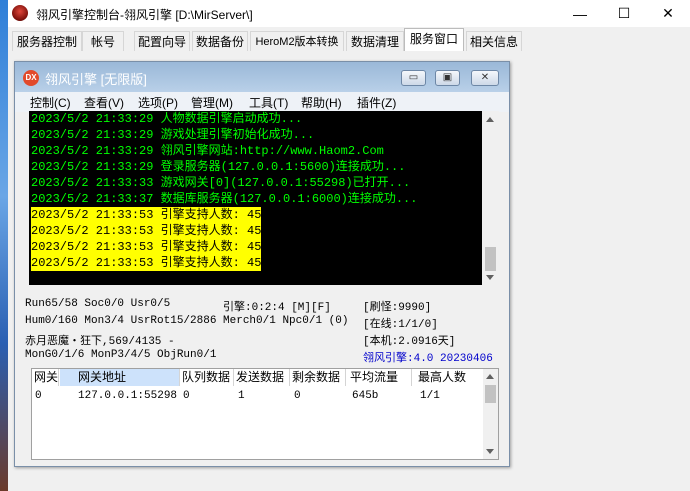 The width and height of the screenshot is (690, 491). What do you see at coordinates (20, 13) in the screenshot?
I see `app-logo-icon` at bounding box center [20, 13].